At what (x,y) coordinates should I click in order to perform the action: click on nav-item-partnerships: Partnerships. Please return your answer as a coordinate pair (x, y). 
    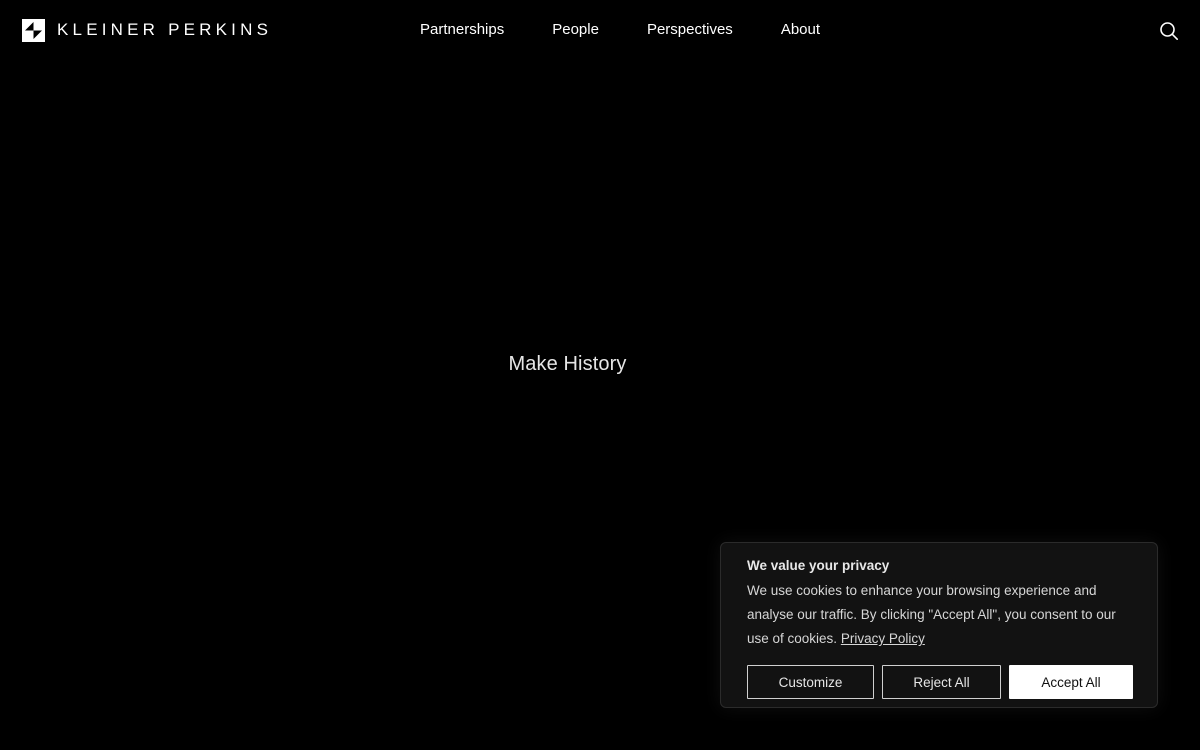
    Looking at the image, I should click on (462, 30).